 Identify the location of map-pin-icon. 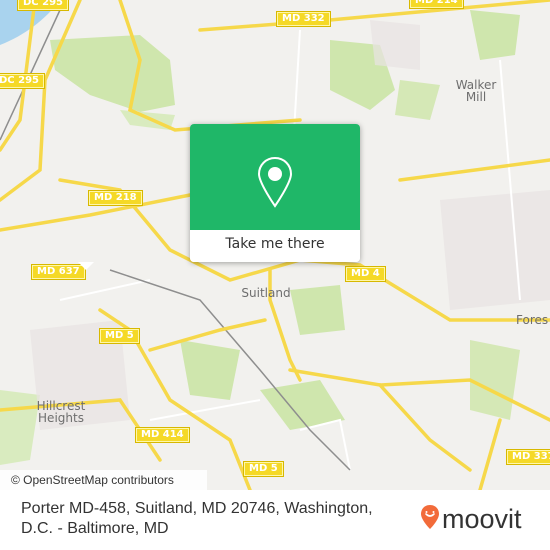
(275, 184).